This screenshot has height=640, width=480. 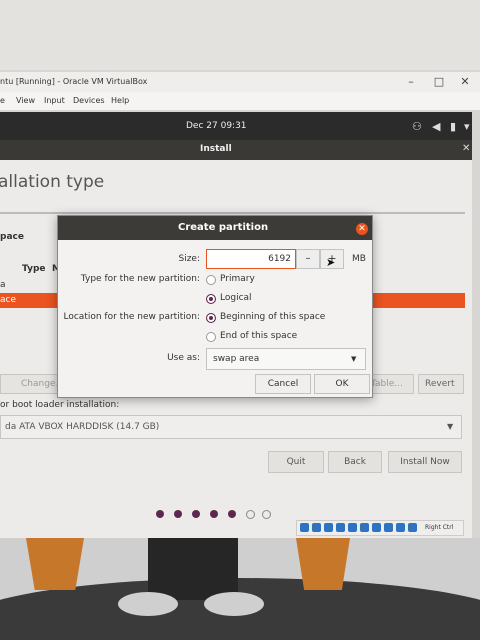 I want to click on virtualbox-statusbar: Right Ctrl, so click(x=380, y=528).